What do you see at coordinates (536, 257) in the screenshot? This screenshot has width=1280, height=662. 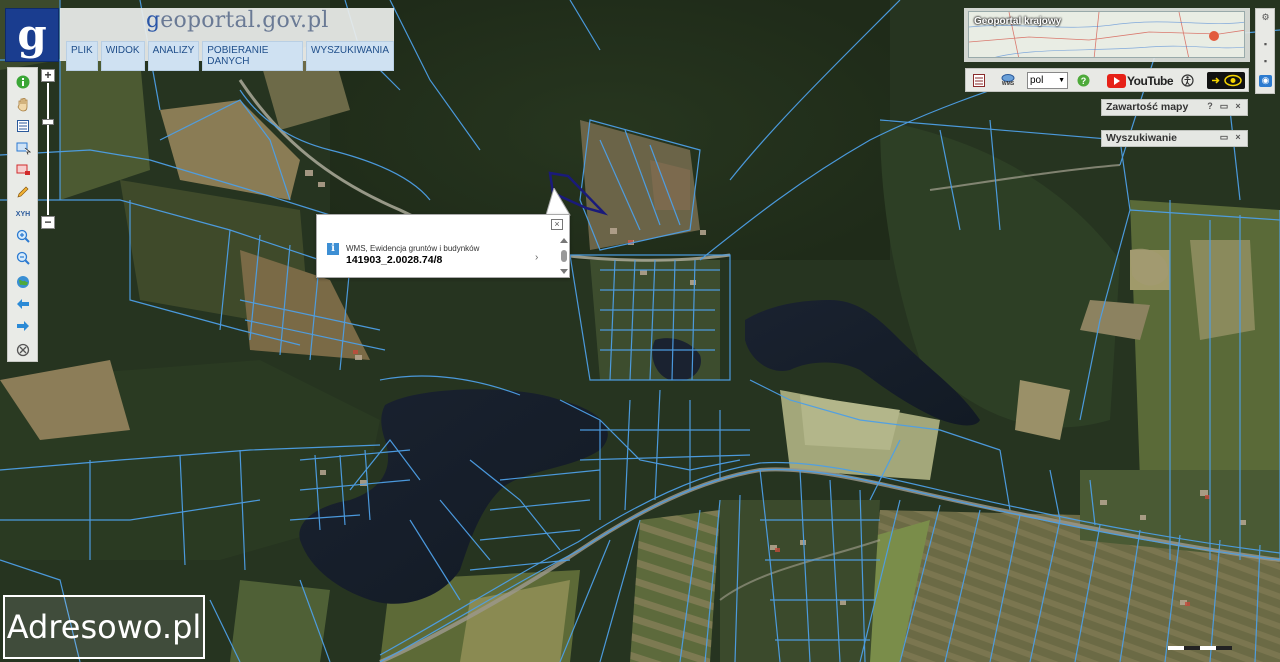 I see `popup-next-icon: ›` at bounding box center [536, 257].